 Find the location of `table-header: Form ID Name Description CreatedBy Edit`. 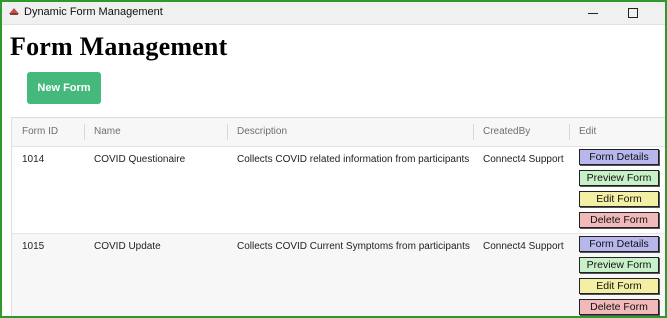

table-header: Form ID Name Description CreatedBy Edit is located at coordinates (338, 132).